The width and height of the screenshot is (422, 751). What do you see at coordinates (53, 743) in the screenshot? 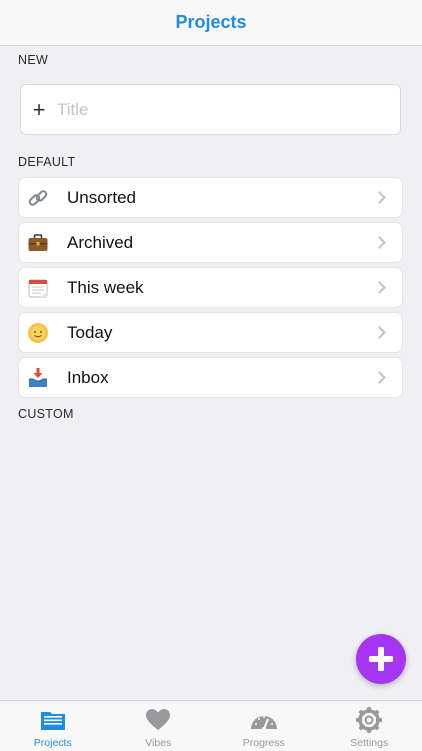
I see `tab-label: Projects` at bounding box center [53, 743].